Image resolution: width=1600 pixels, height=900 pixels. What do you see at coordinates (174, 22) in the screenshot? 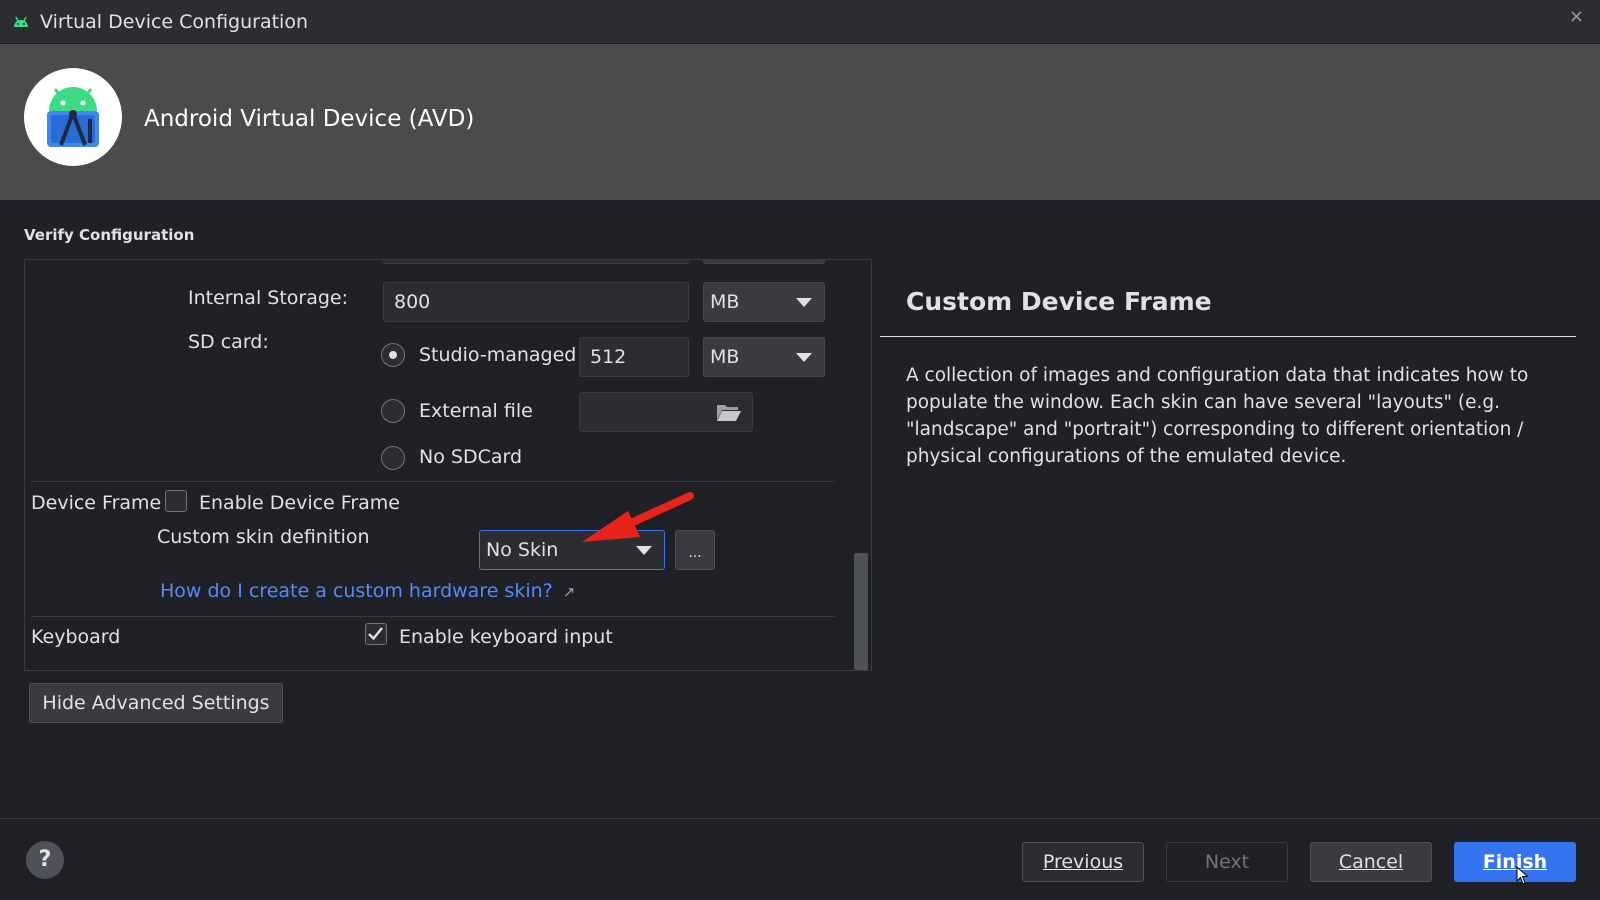
I see `window-title: Virtual Device Configuration` at bounding box center [174, 22].